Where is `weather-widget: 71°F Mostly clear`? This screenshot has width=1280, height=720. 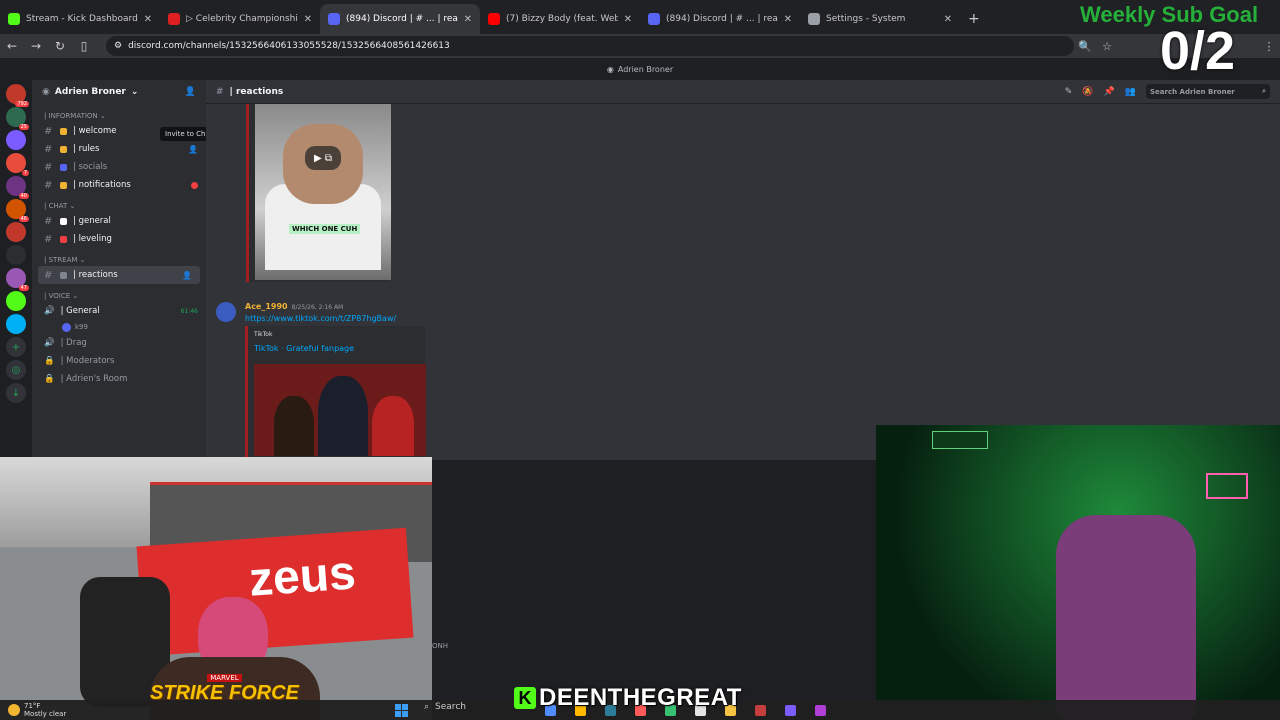
weather-widget: 71°F Mostly clear is located at coordinates (33, 710).